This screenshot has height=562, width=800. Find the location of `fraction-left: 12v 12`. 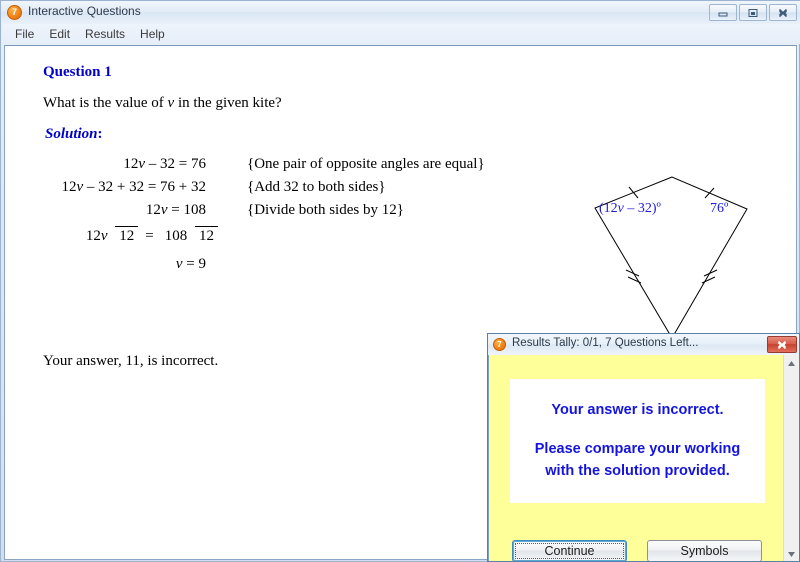

fraction-left: 12v 12 is located at coordinates (110, 235).